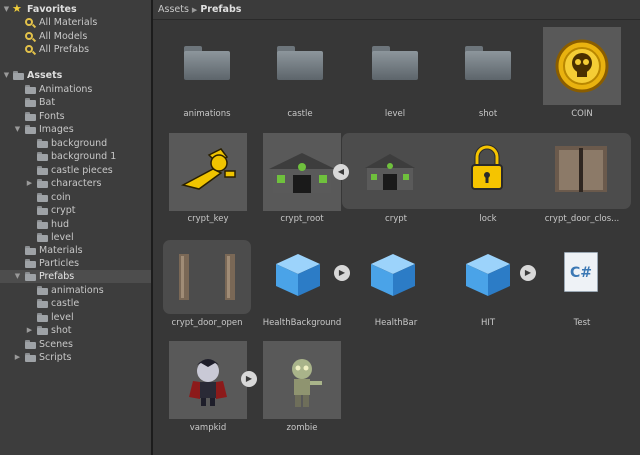  Describe the element at coordinates (61, 330) in the screenshot. I see `tree-item-label: shot` at that location.